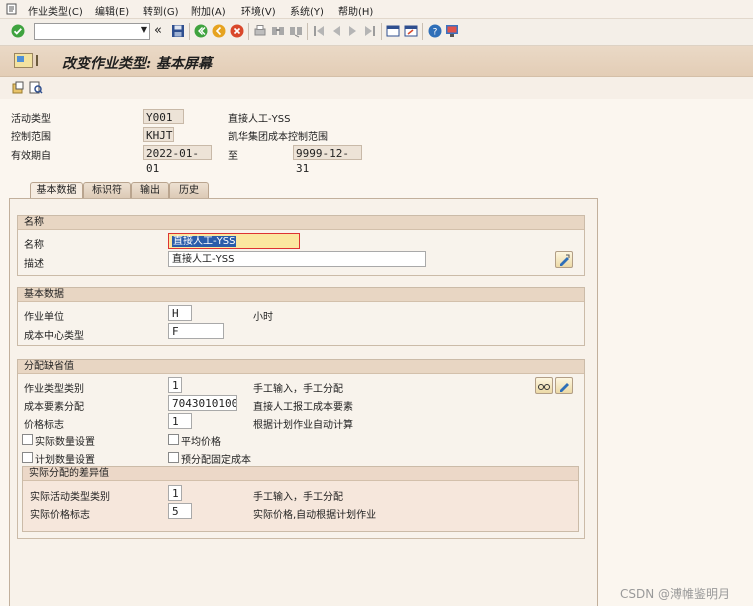 This screenshot has height=606, width=753. What do you see at coordinates (376, 61) in the screenshot?
I see `title-bar: 改变作业类型: 基本屏幕` at bounding box center [376, 61].